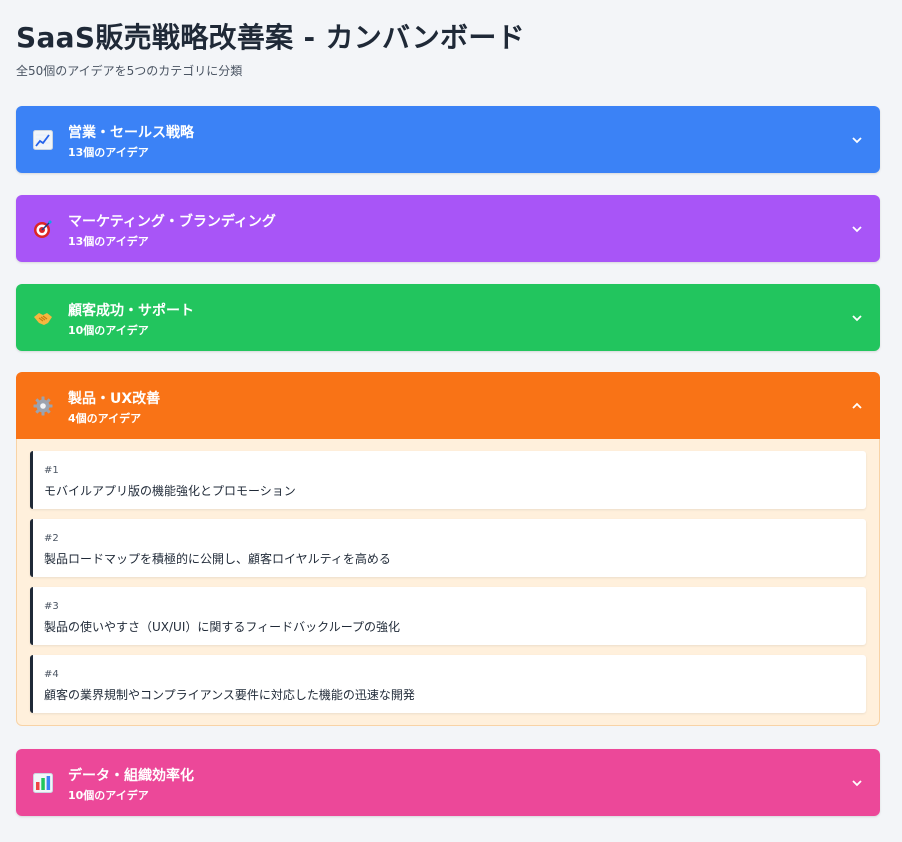 The height and width of the screenshot is (842, 902). What do you see at coordinates (105, 418) in the screenshot?
I see `category-count: 4個のアイデア` at bounding box center [105, 418].